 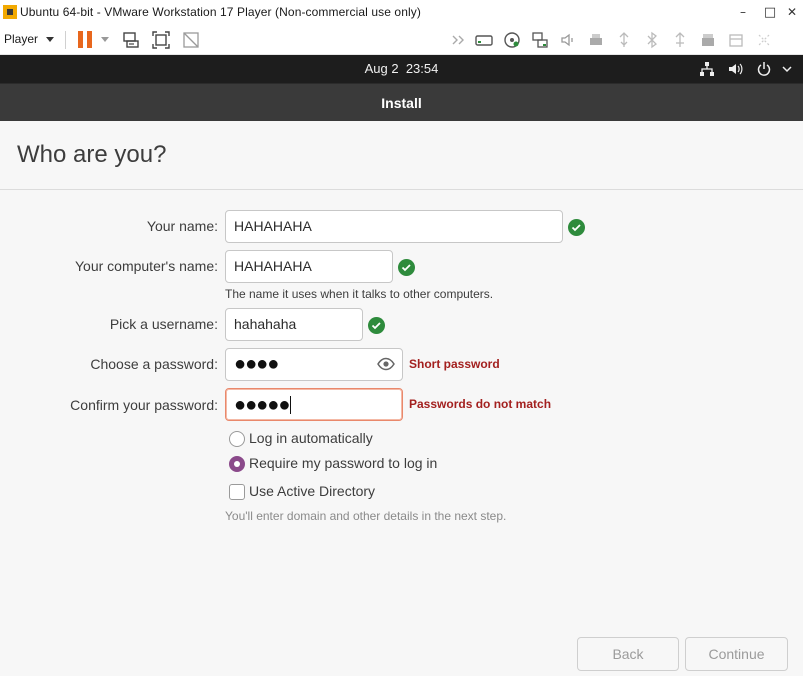 I want to click on back-button: Back, so click(x=628, y=654).